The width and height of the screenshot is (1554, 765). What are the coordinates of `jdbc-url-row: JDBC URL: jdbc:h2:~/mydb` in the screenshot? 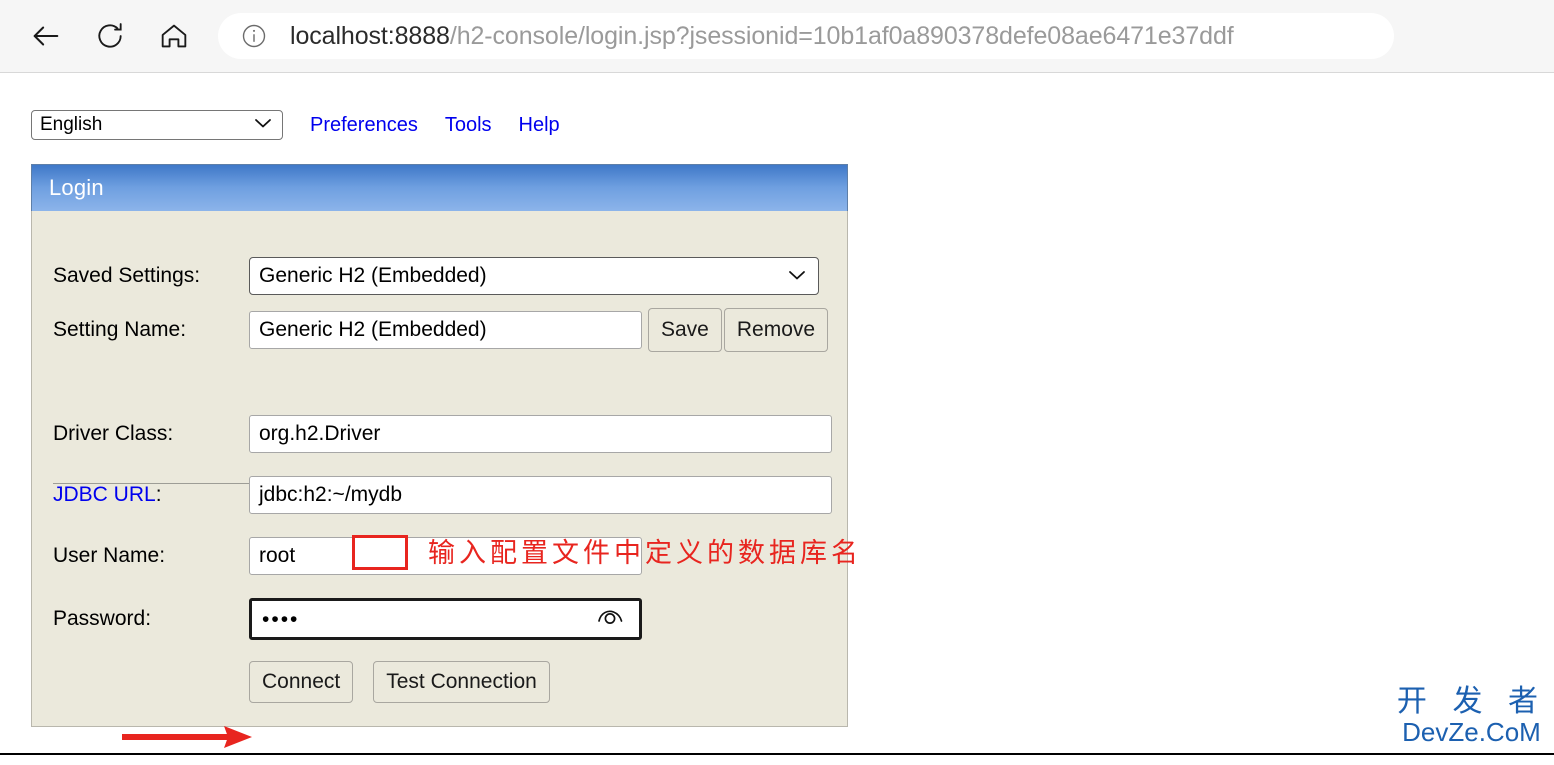 It's located at (442, 495).